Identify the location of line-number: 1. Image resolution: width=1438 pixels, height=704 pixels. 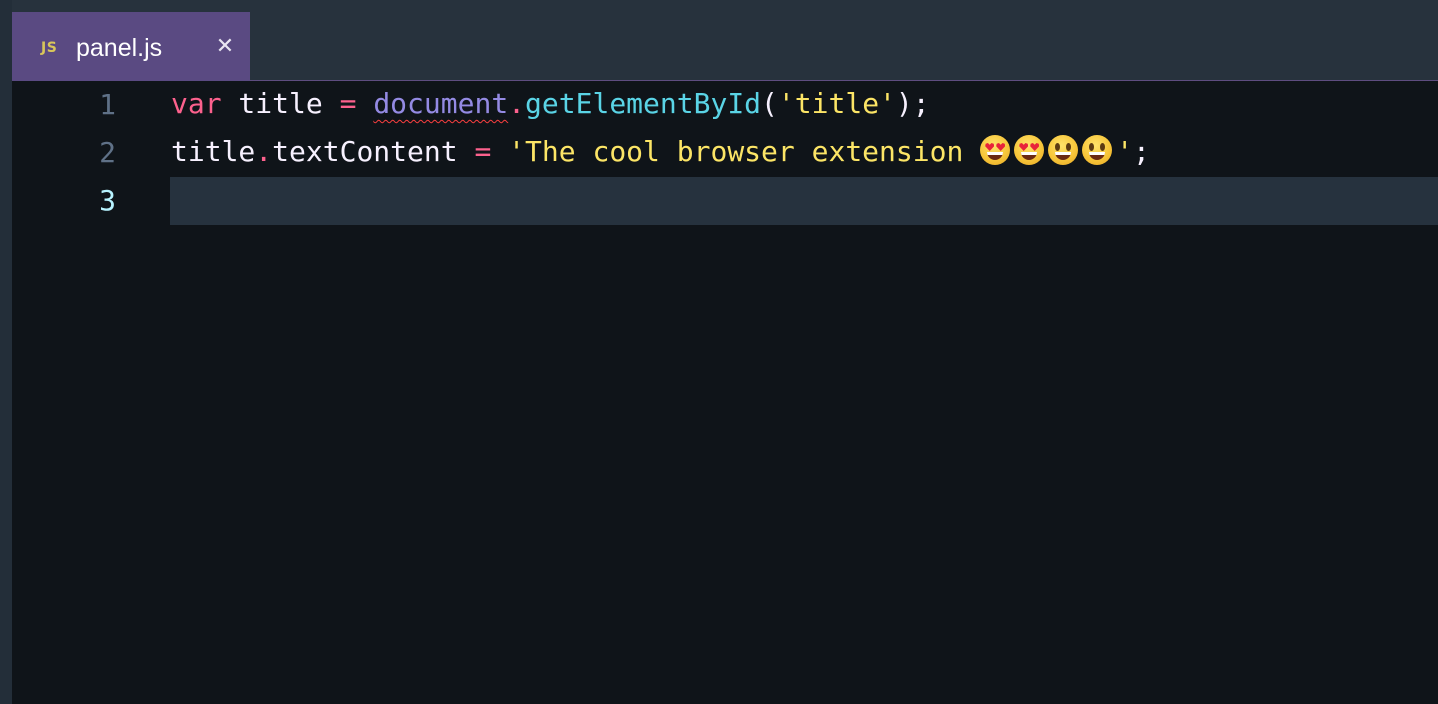
(107, 104).